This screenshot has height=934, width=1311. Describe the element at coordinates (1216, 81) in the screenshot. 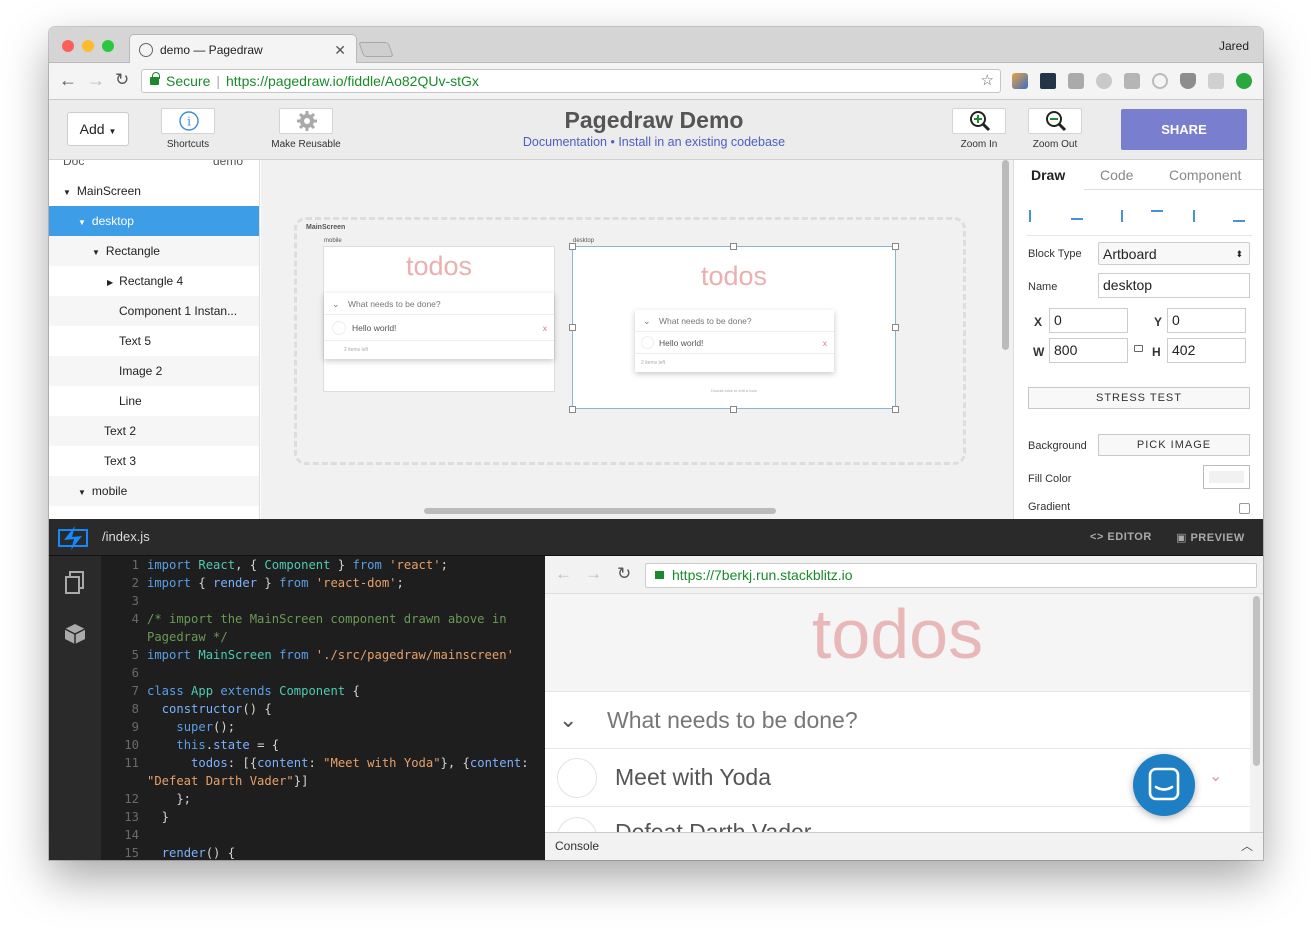

I see `extension-camera-icon` at that location.